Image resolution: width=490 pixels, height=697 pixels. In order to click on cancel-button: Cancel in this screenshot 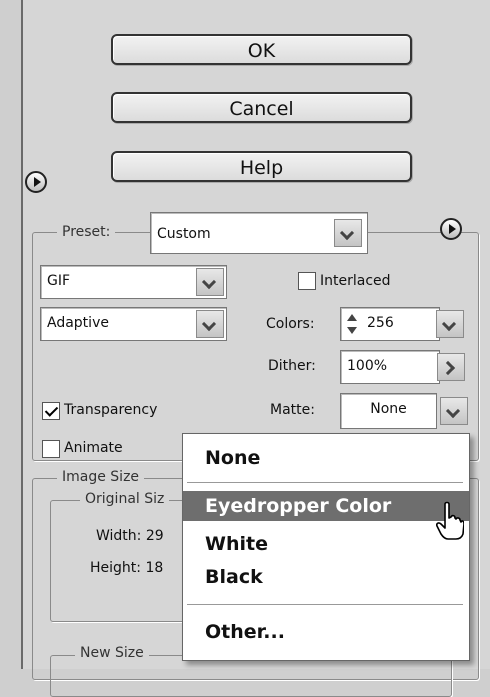, I will do `click(261, 107)`.